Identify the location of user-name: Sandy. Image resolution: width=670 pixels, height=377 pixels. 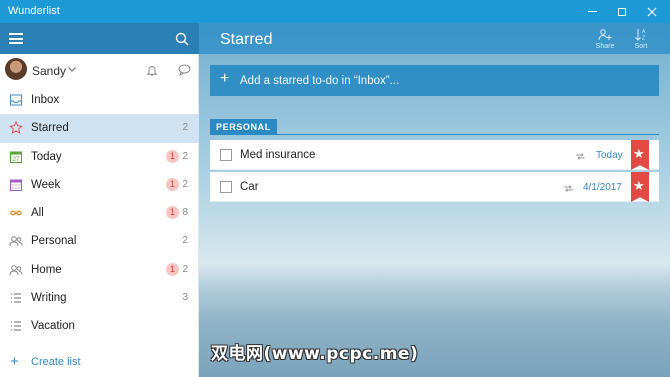
(49, 71).